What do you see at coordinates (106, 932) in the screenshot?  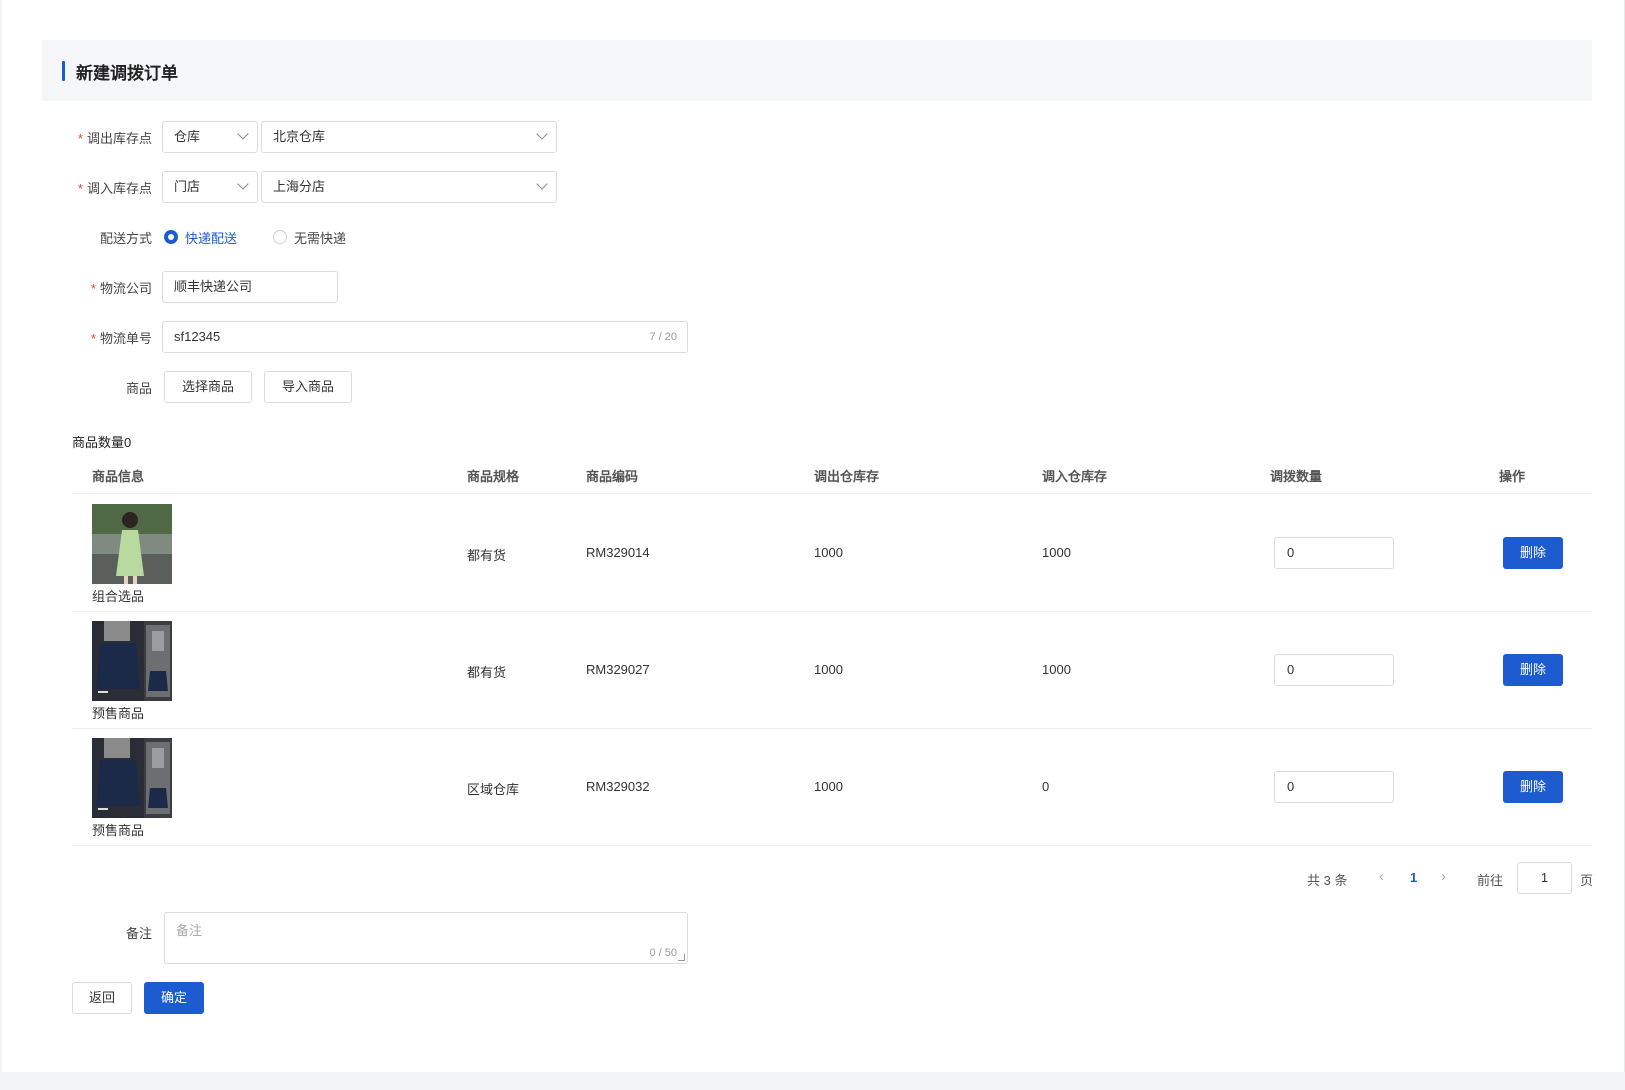 I see `remark-label-wrap: 备注` at bounding box center [106, 932].